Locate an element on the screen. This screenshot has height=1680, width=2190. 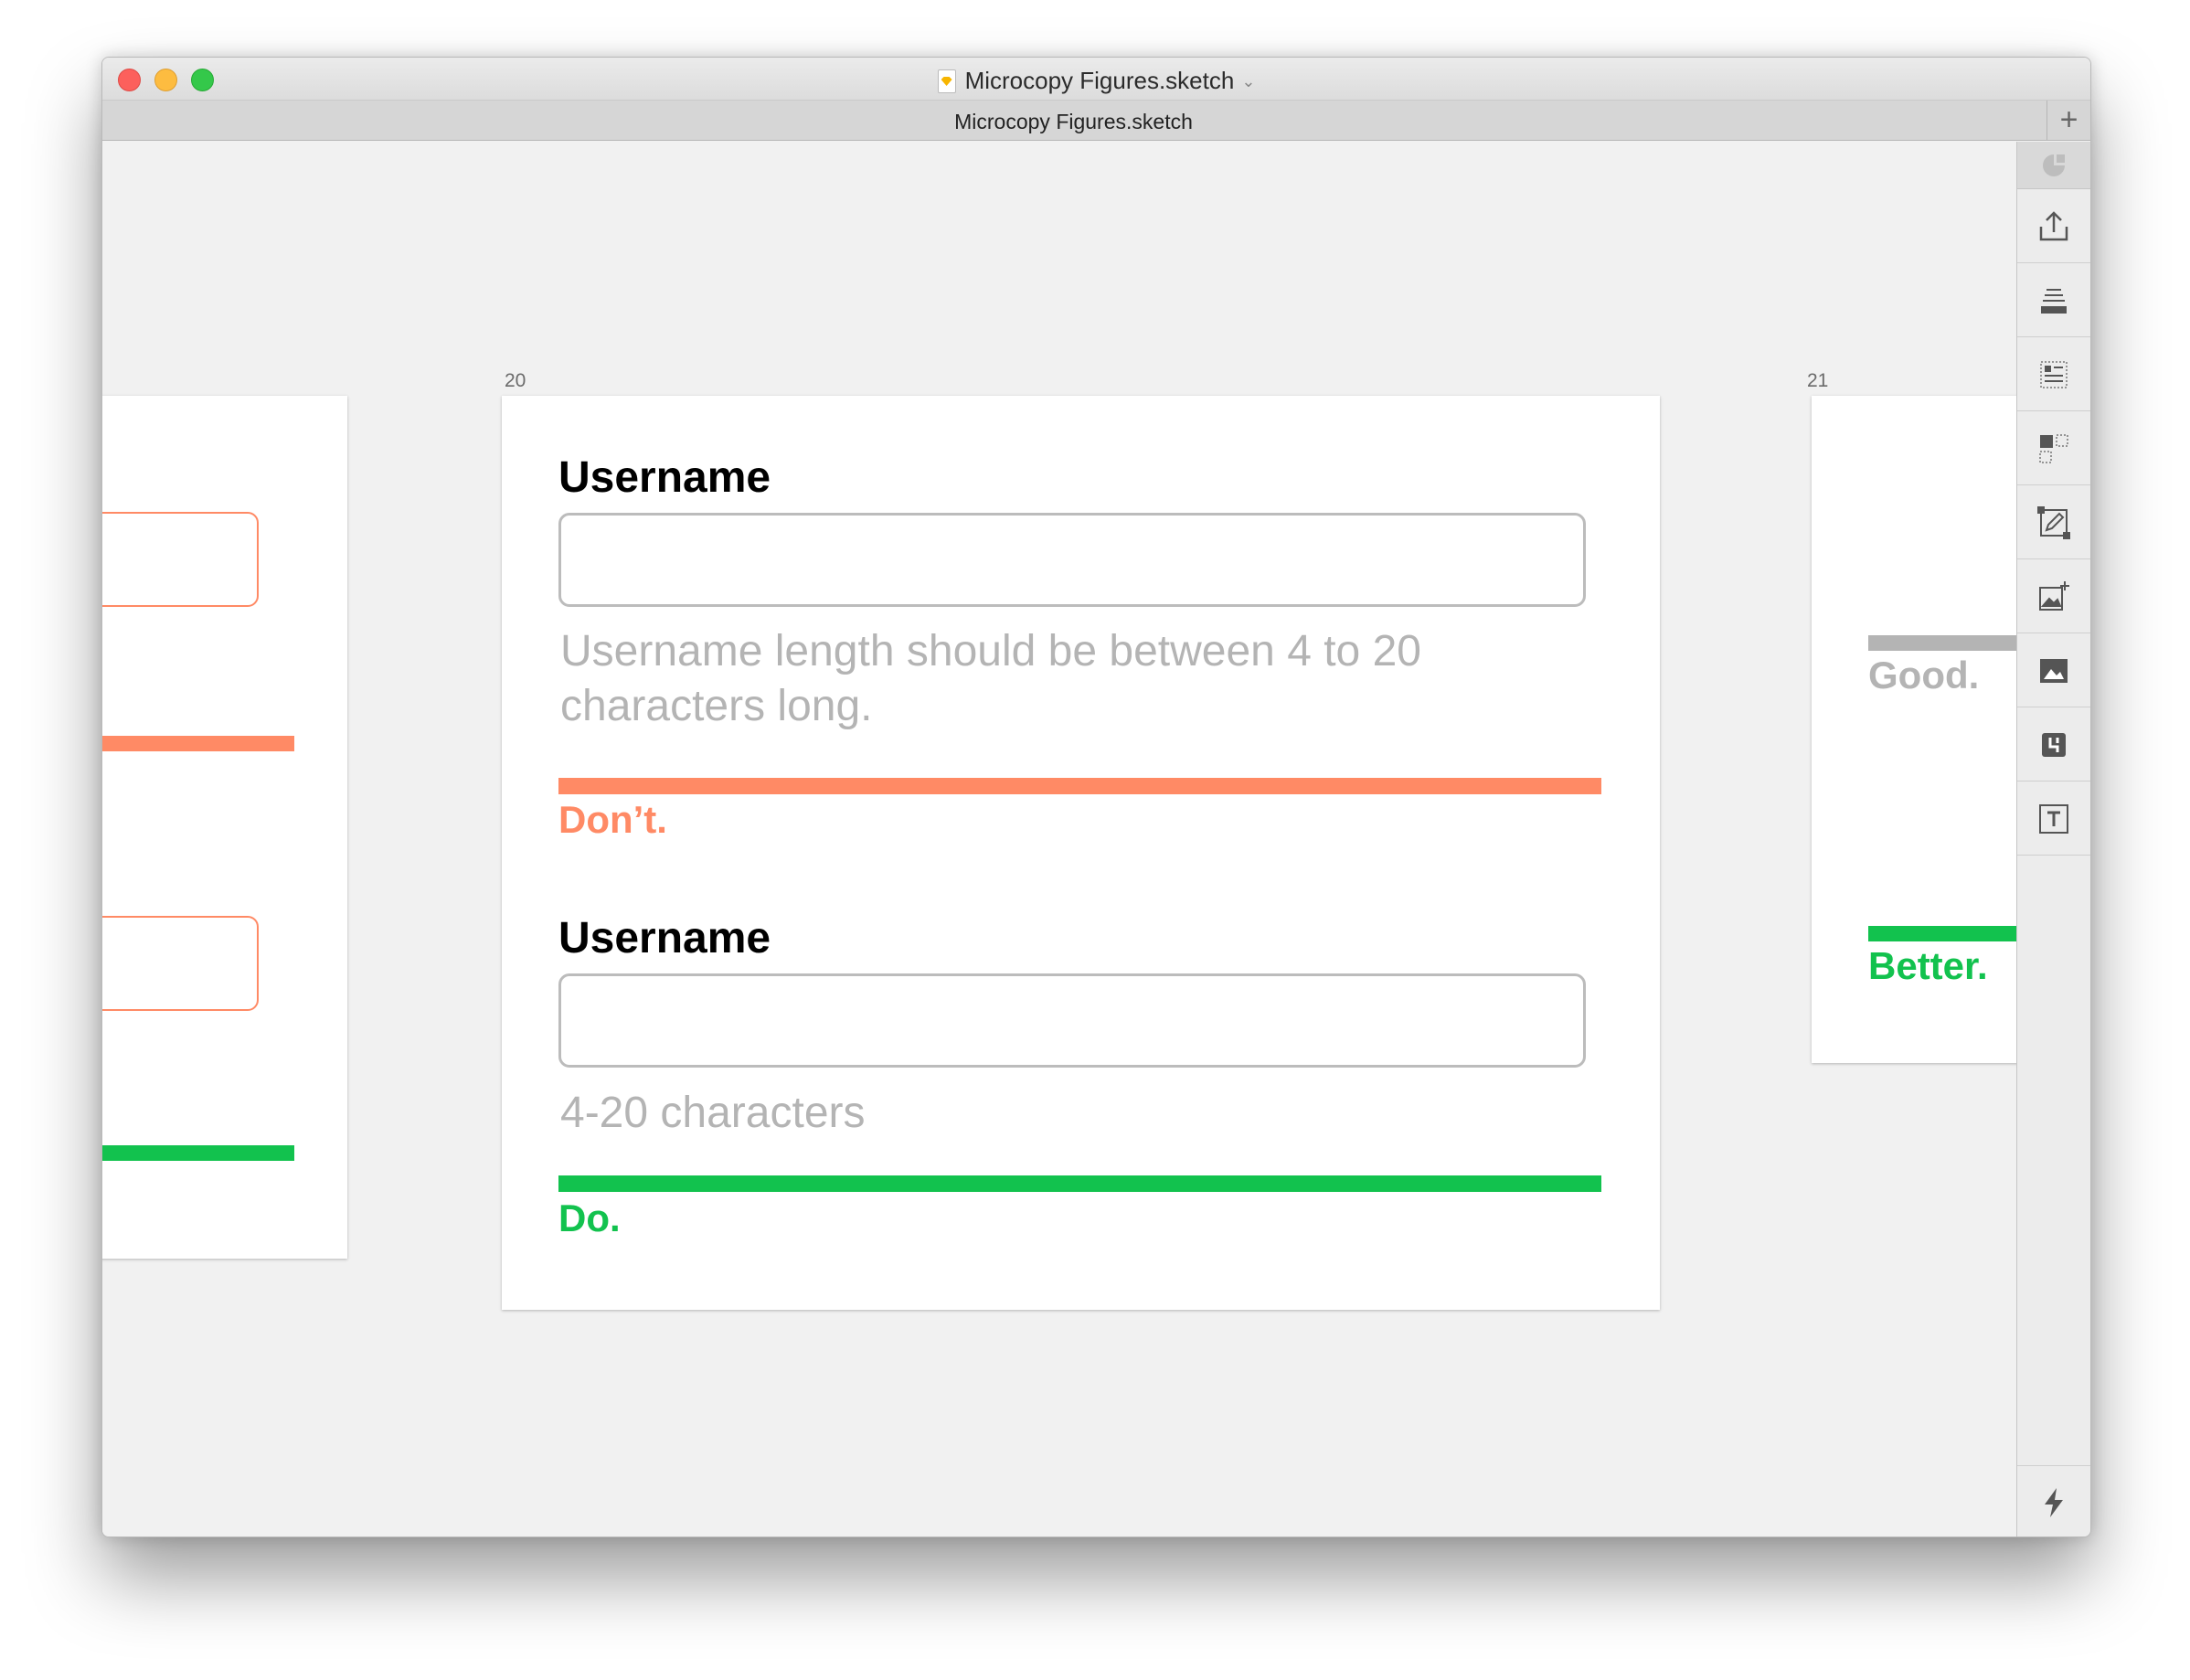
symbol-icon is located at coordinates (2054, 745).